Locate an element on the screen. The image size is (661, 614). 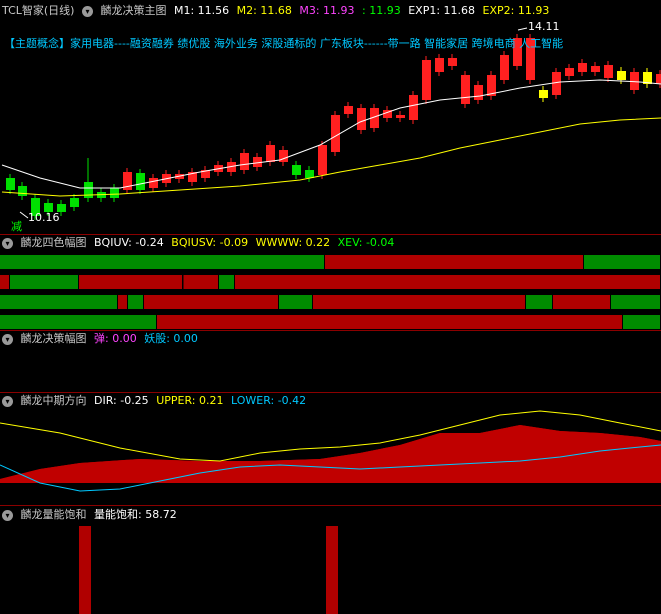
panel5-header: ▾ 麟龙量能饱和 量能饱和: 58.72 is located at coordinates (91, 515).